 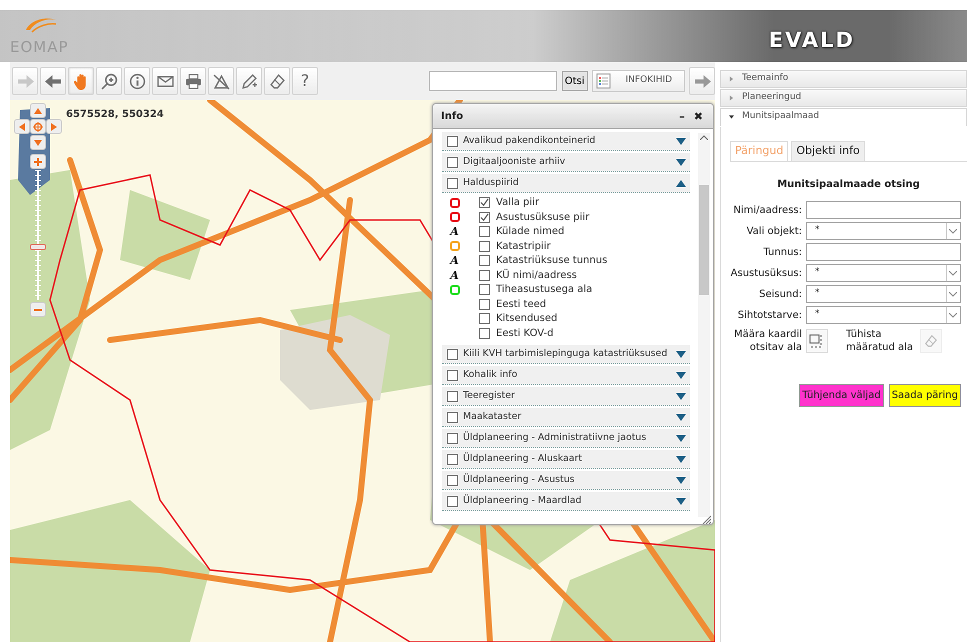 I want to click on layer-group-row: Üldplaneering - Administratiivne jaotus, so click(x=566, y=438).